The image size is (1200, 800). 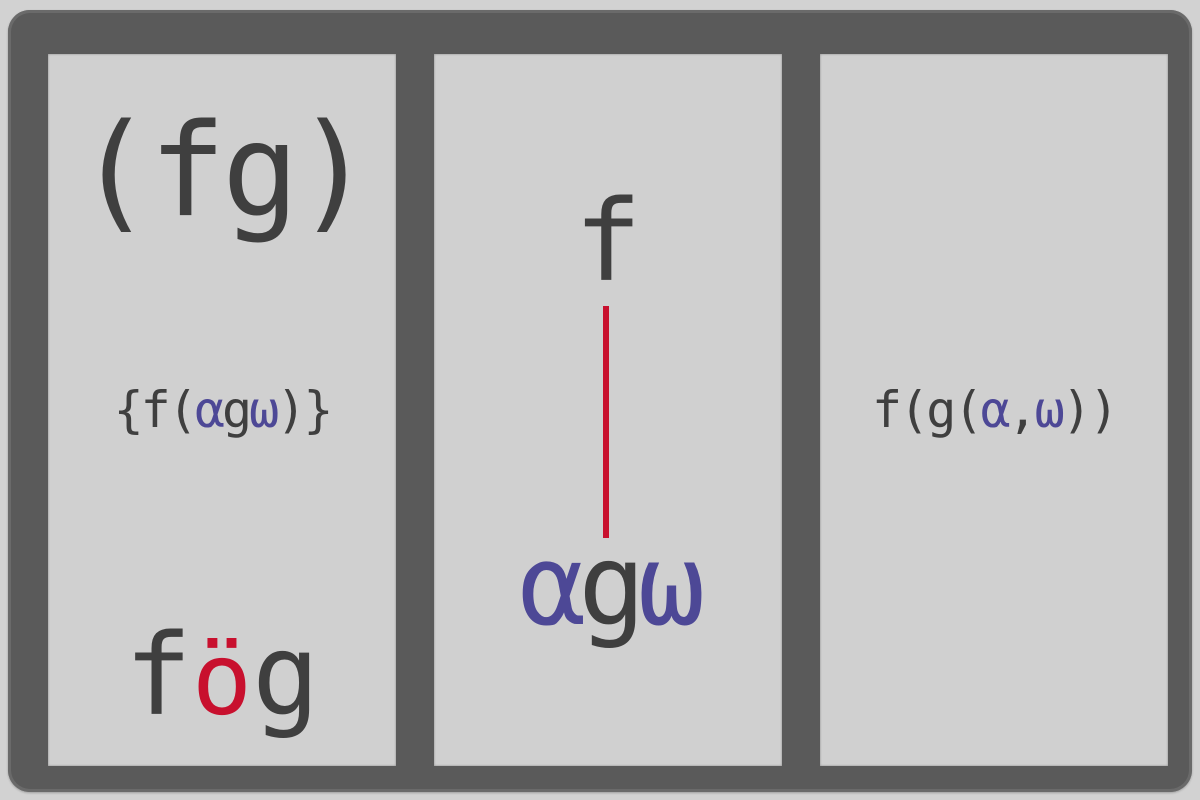 What do you see at coordinates (552, 586) in the screenshot?
I see `tree-alpha: α` at bounding box center [552, 586].